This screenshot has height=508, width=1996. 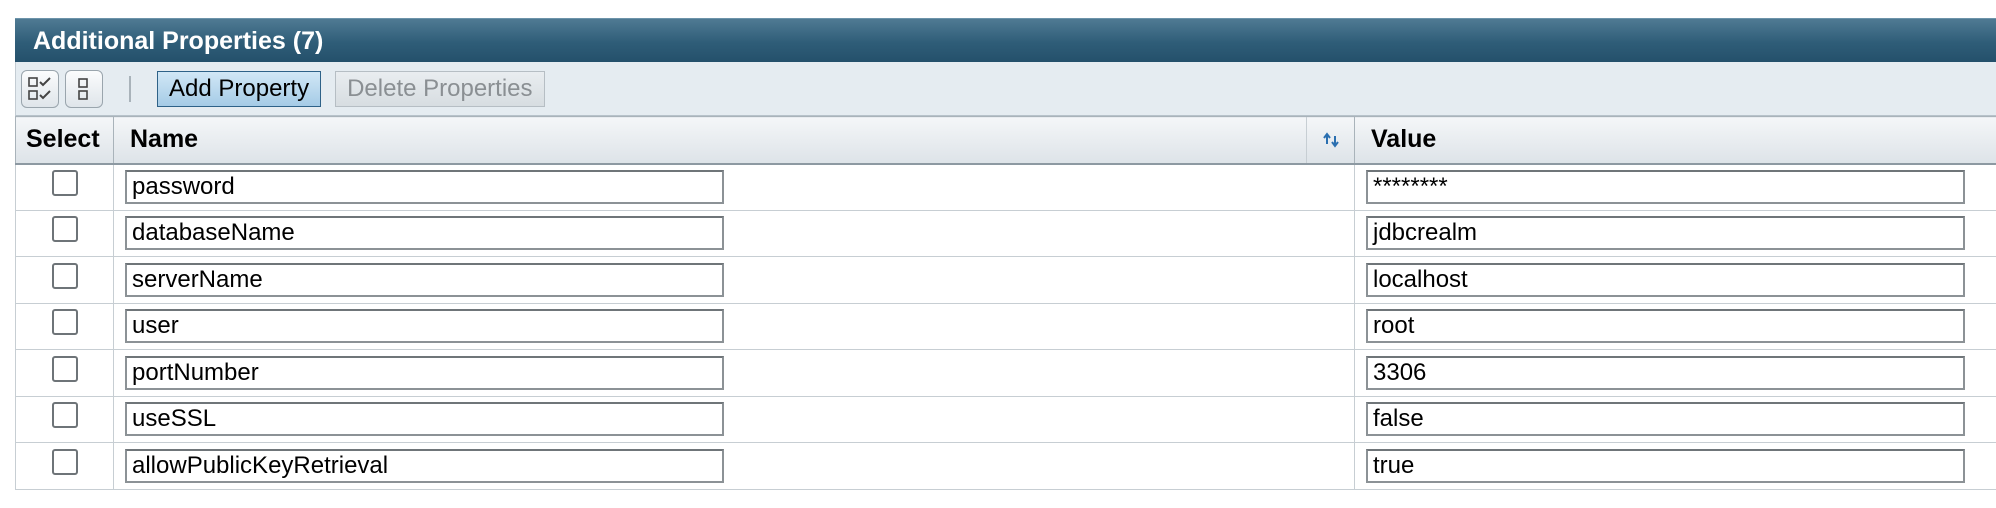 I want to click on property-value-input: 3306, so click(x=1665, y=372).